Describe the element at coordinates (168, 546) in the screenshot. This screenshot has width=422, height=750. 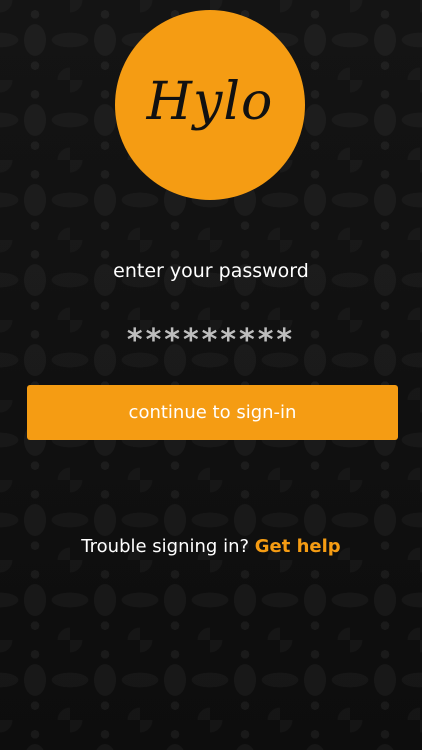
I see `trouble-question: Trouble signing in?` at that location.